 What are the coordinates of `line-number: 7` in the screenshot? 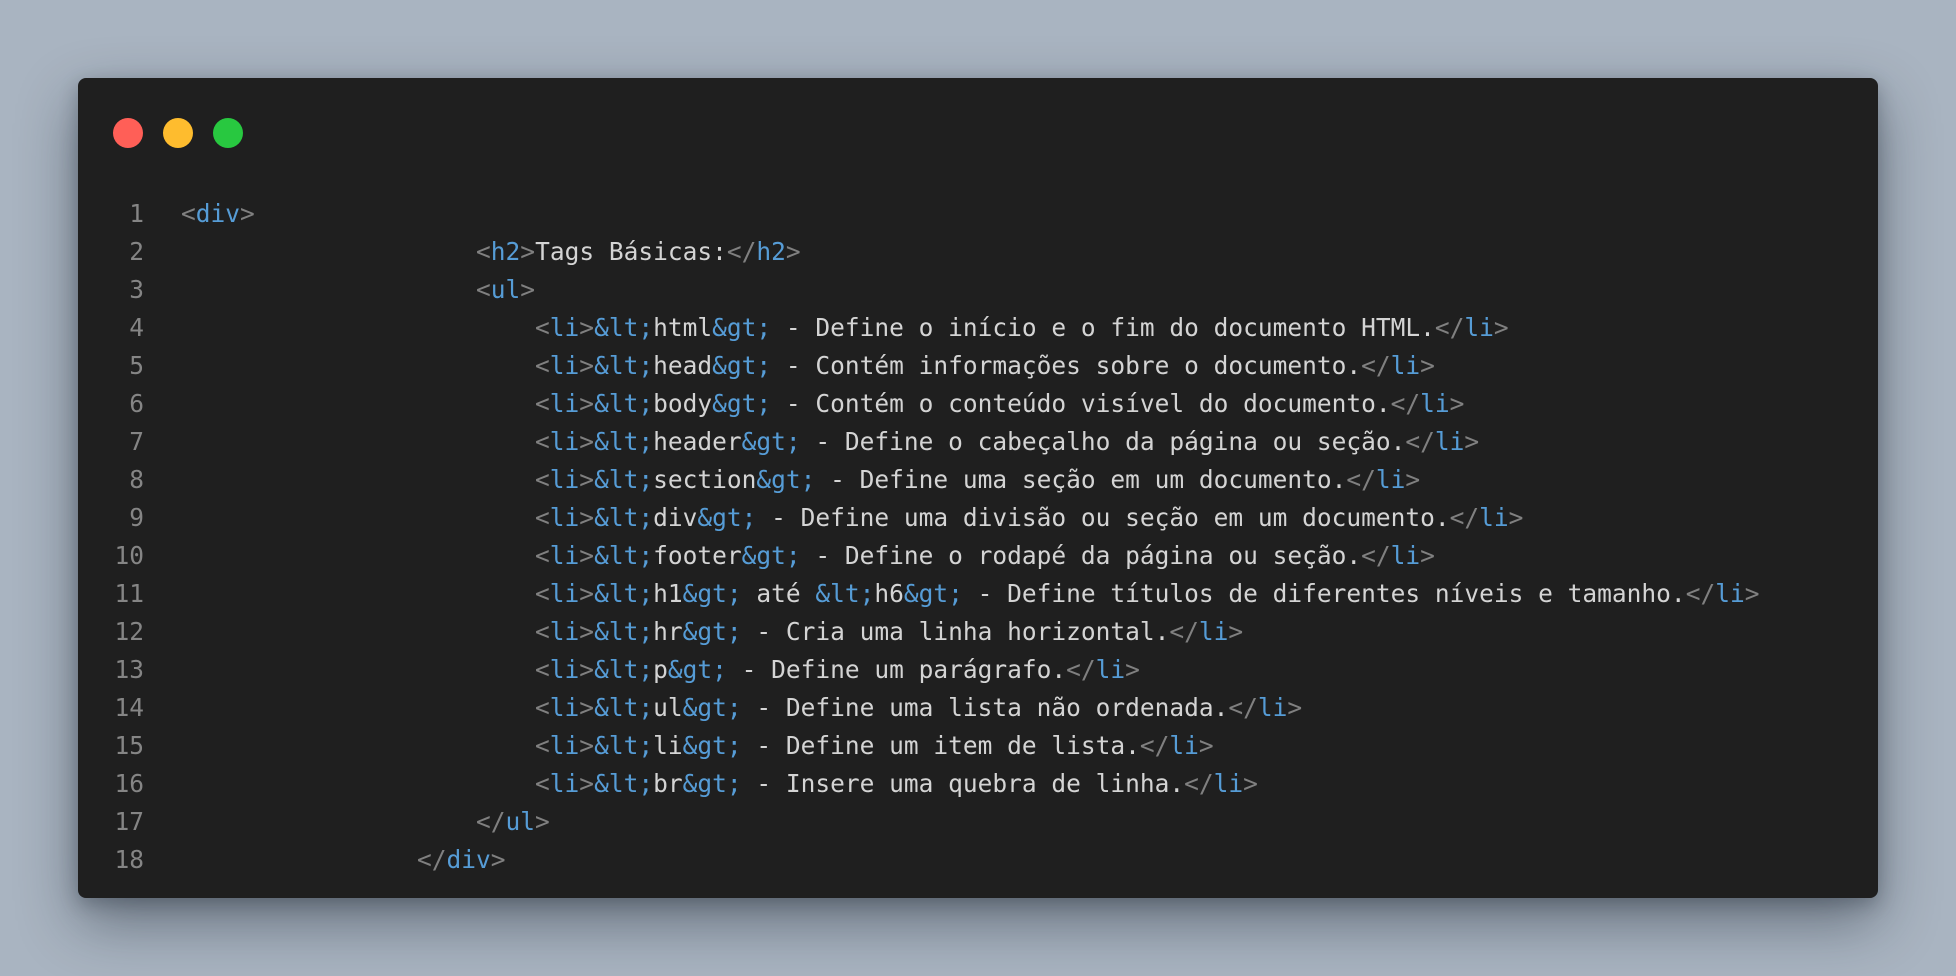 It's located at (136, 441).